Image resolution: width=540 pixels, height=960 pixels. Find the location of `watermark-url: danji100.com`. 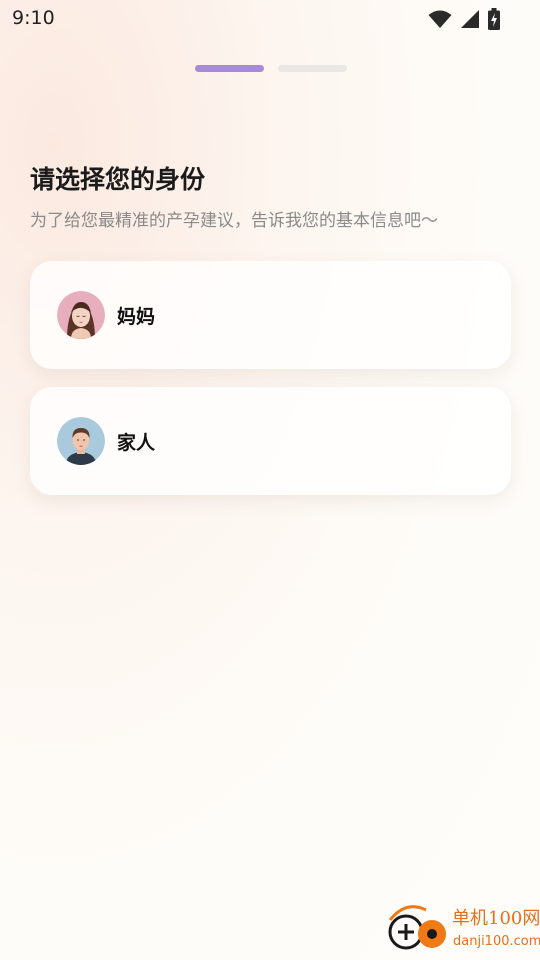

watermark-url: danji100.com is located at coordinates (496, 941).